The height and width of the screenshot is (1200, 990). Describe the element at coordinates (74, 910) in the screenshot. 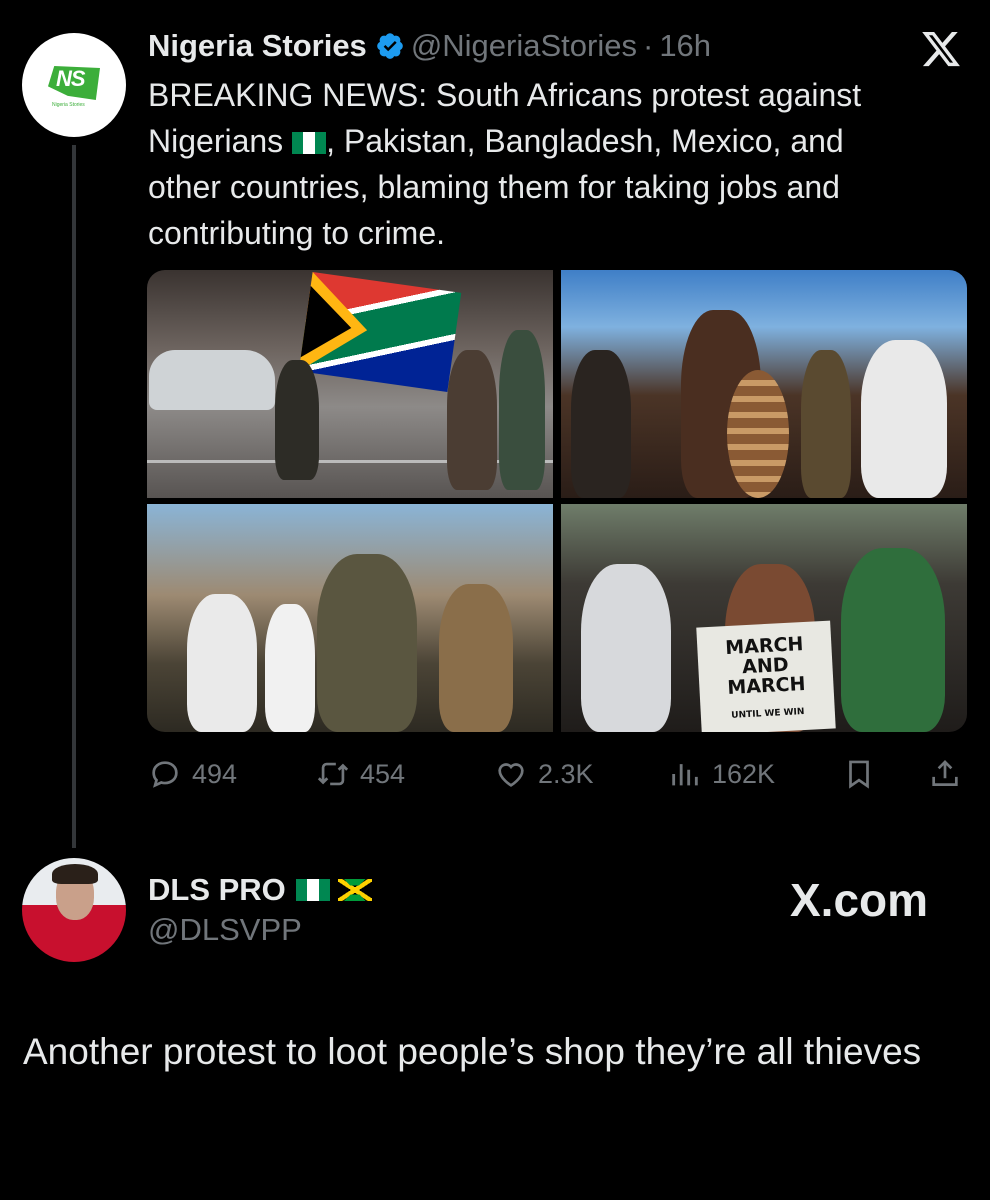

I see `dls-pro-avatar` at that location.